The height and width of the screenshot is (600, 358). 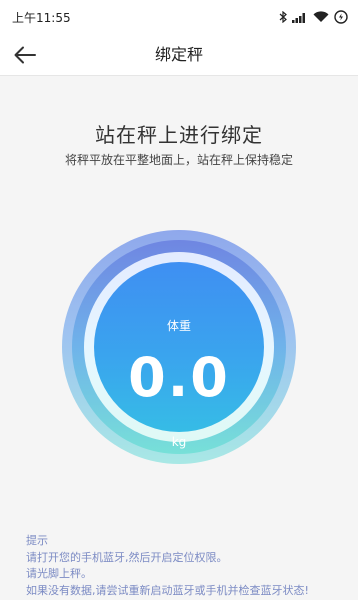 I want to click on back-button, so click(x=25, y=55).